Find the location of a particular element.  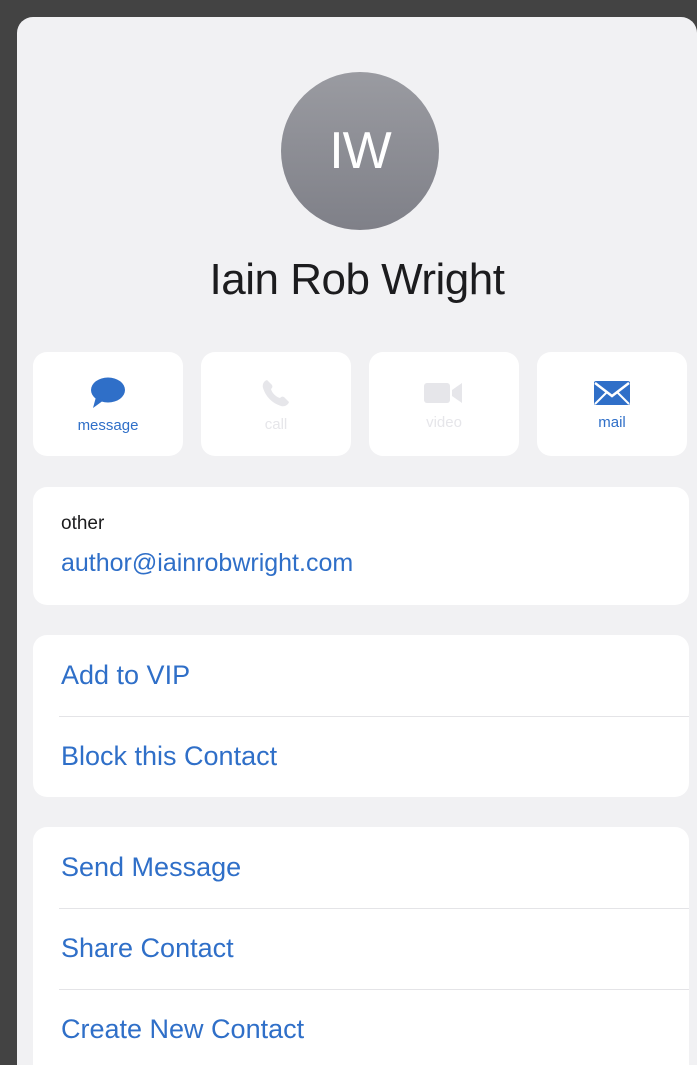

call-button: call is located at coordinates (276, 404).